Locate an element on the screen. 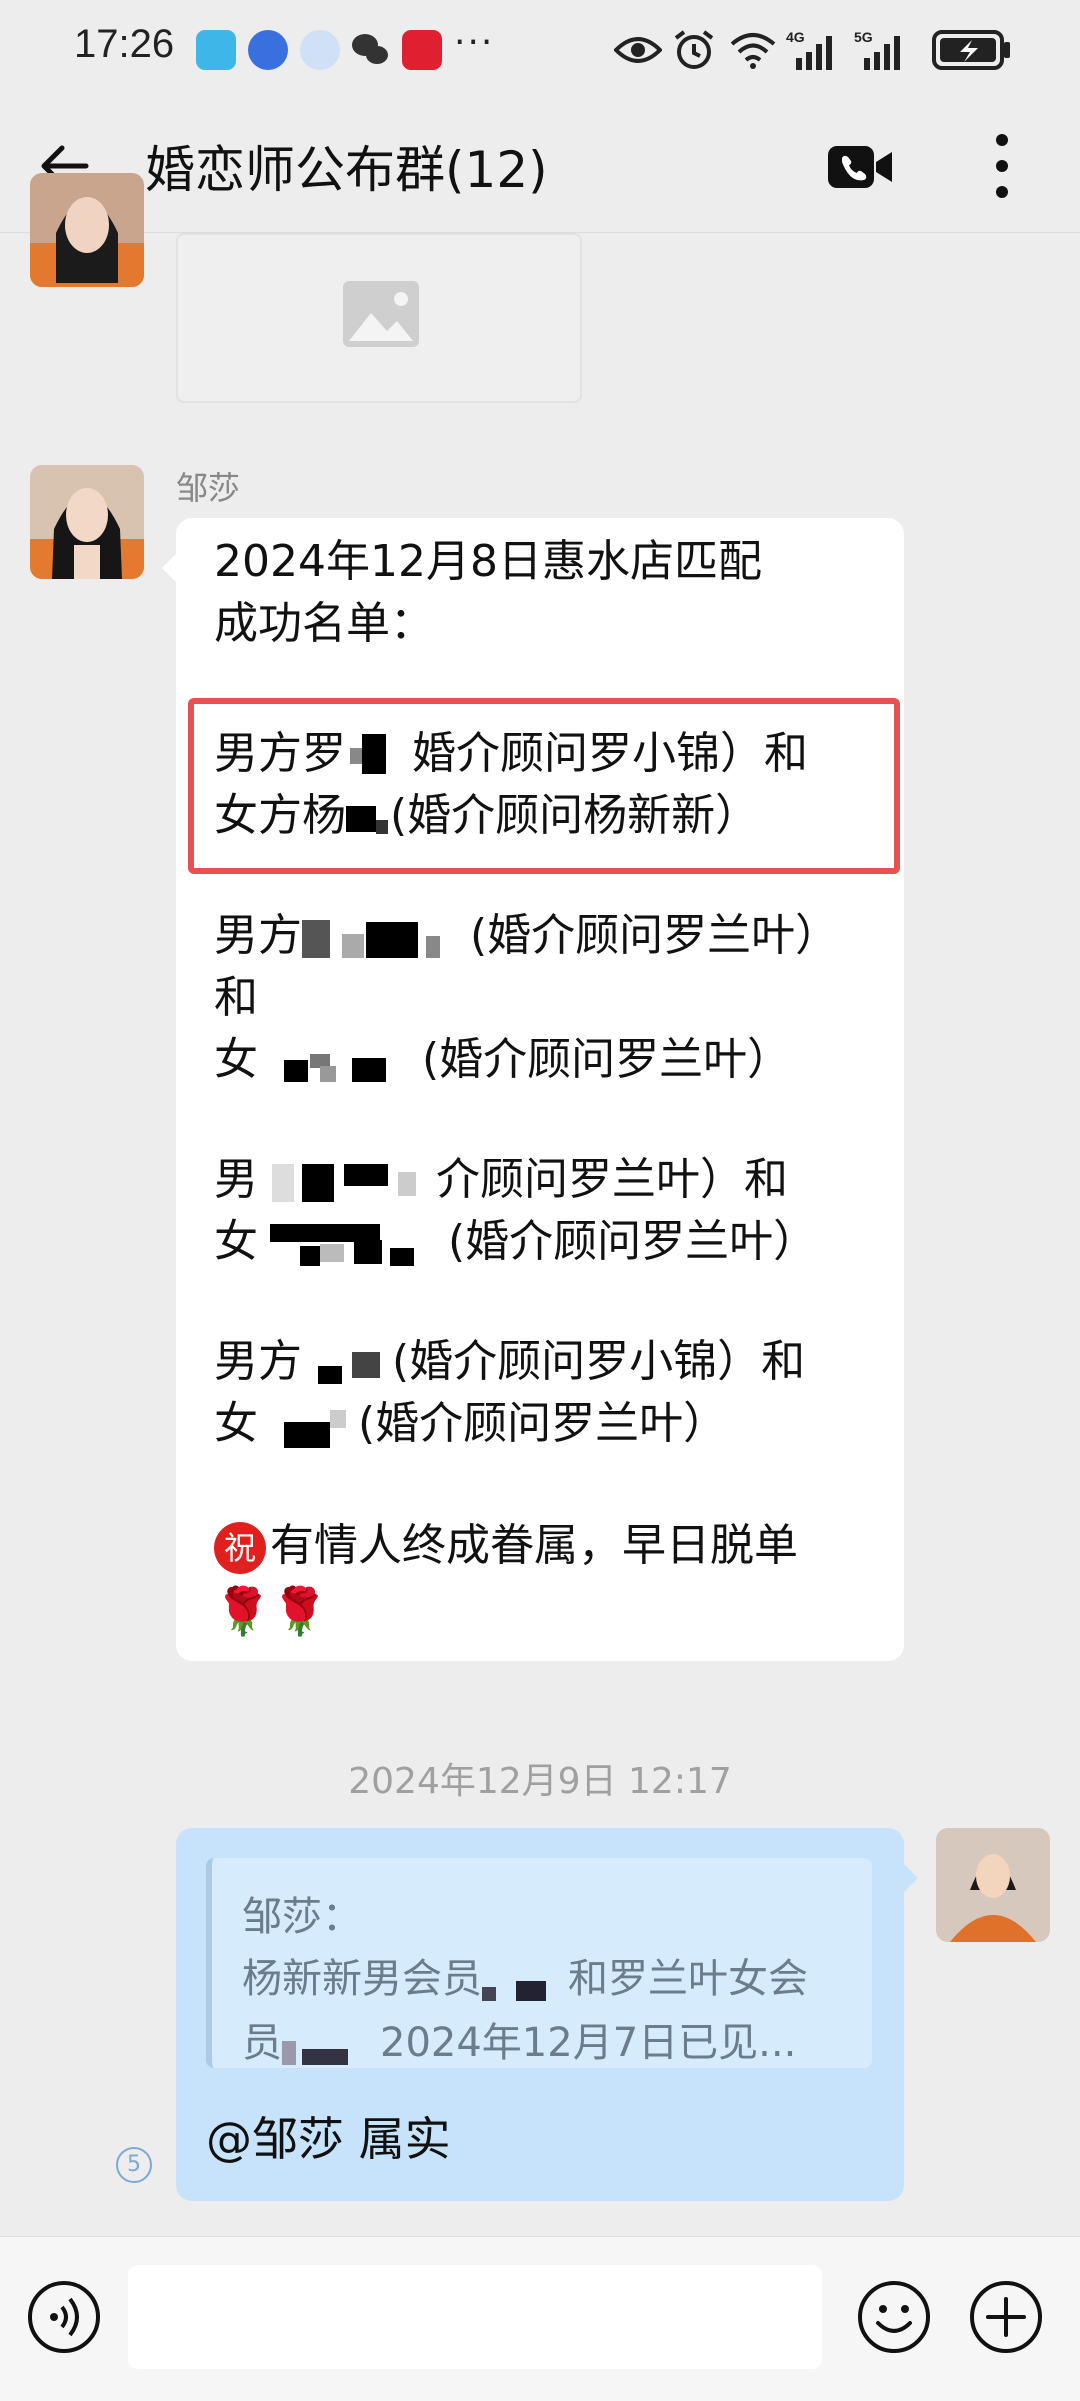 This screenshot has height=2401, width=1080. reader-app-icon is located at coordinates (216, 50).